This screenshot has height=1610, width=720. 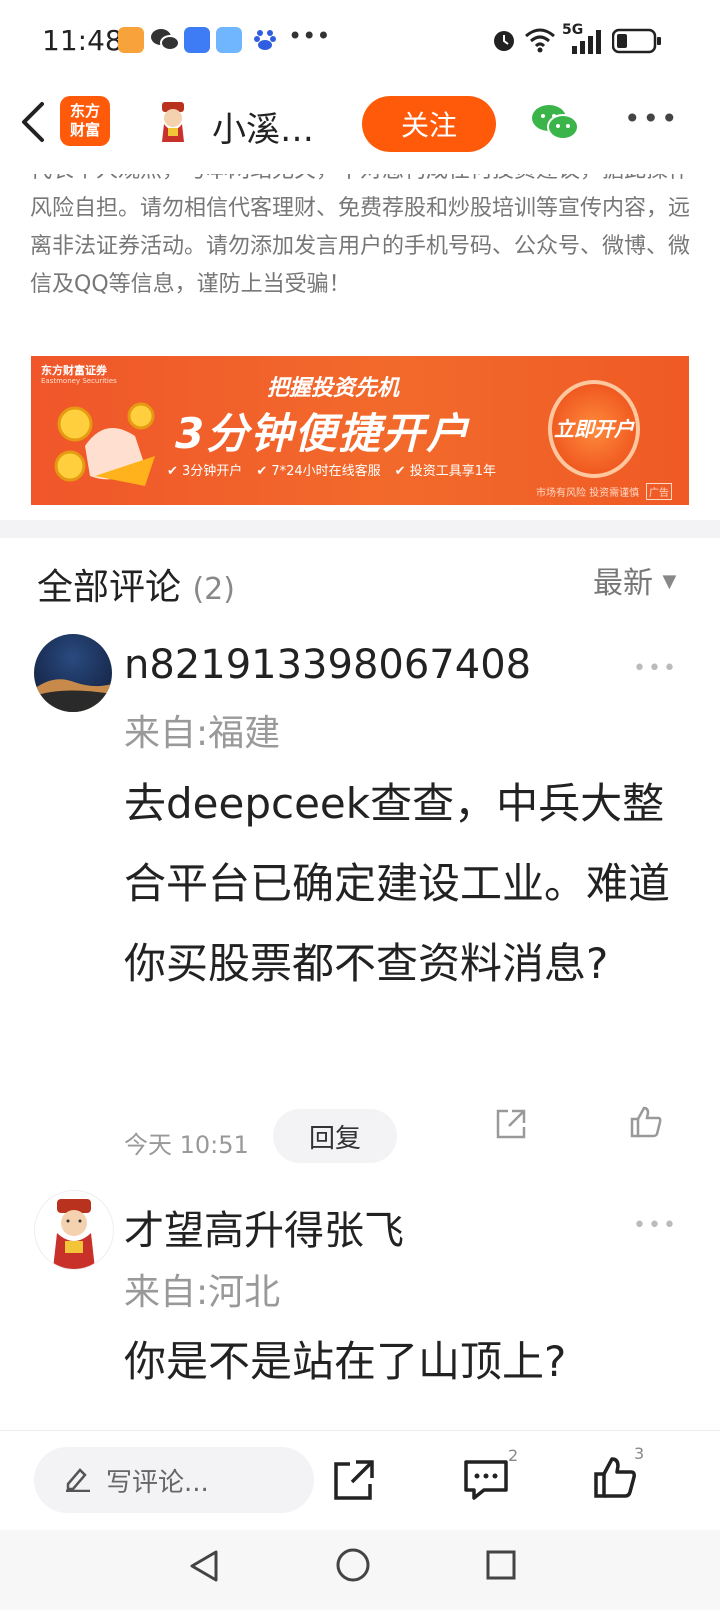 I want to click on banner-features: ✔ 3分钟开户 ✔ 7*24小时在线客服 ✔ 投资工具享1年, so click(x=331, y=469).